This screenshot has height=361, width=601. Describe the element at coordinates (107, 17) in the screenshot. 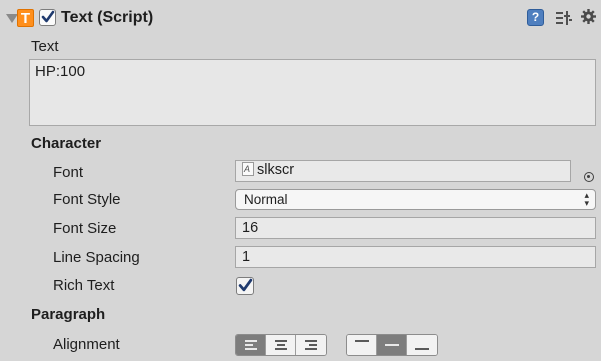

I see `component-title: Text (Script)` at that location.